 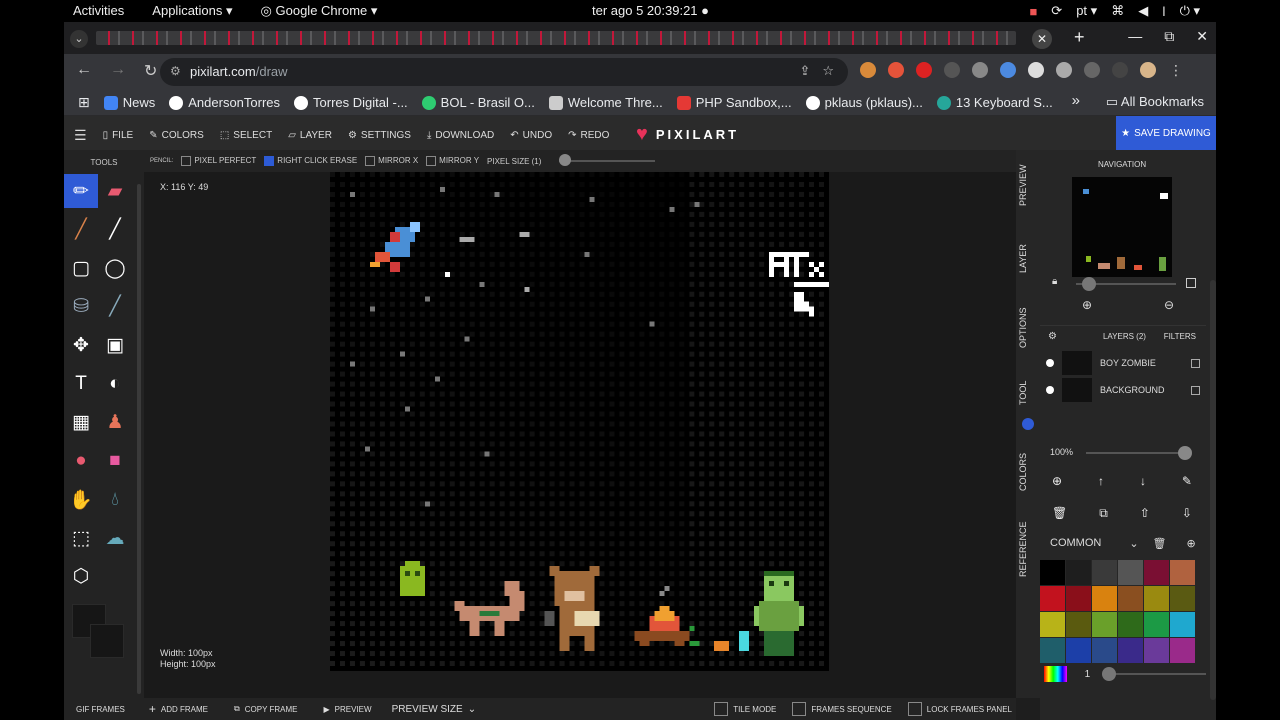 I want to click on select-area-icon: ▣, so click(x=115, y=345).